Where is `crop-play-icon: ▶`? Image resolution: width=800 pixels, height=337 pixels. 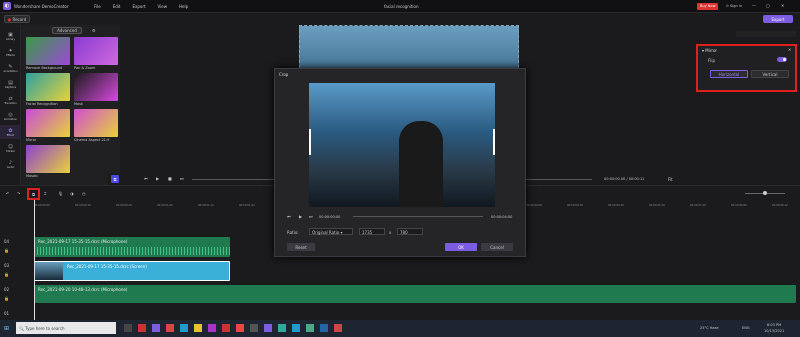
crop-play-icon: ▶ is located at coordinates (300, 216).